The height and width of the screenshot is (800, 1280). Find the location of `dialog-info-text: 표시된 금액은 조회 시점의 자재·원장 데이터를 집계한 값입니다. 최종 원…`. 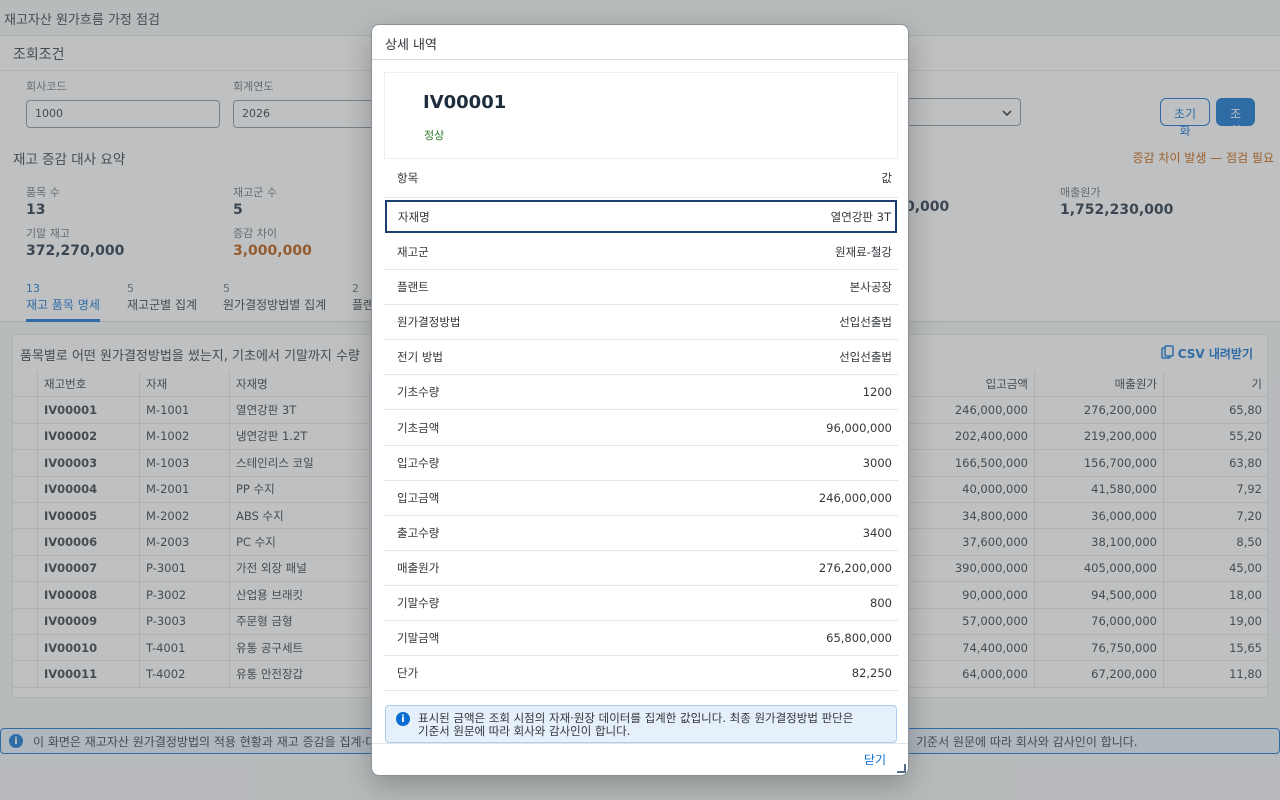

dialog-info-text: 표시된 금액은 조회 시점의 자재·원장 데이터를 집계한 값입니다. 최종 원… is located at coordinates (635, 725).